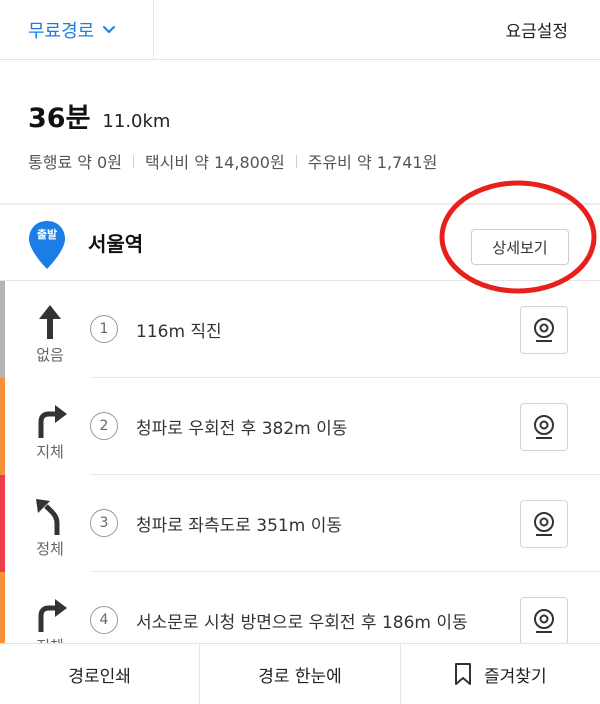 The image size is (600, 704). Describe the element at coordinates (308, 115) in the screenshot. I see `time-distance: 36분 11.0km` at that location.